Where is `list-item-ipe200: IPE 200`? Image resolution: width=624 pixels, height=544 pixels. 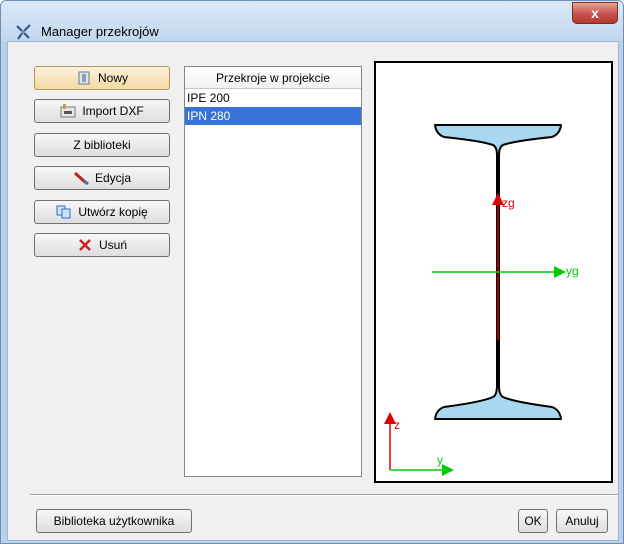 list-item-ipe200: IPE 200 is located at coordinates (273, 98).